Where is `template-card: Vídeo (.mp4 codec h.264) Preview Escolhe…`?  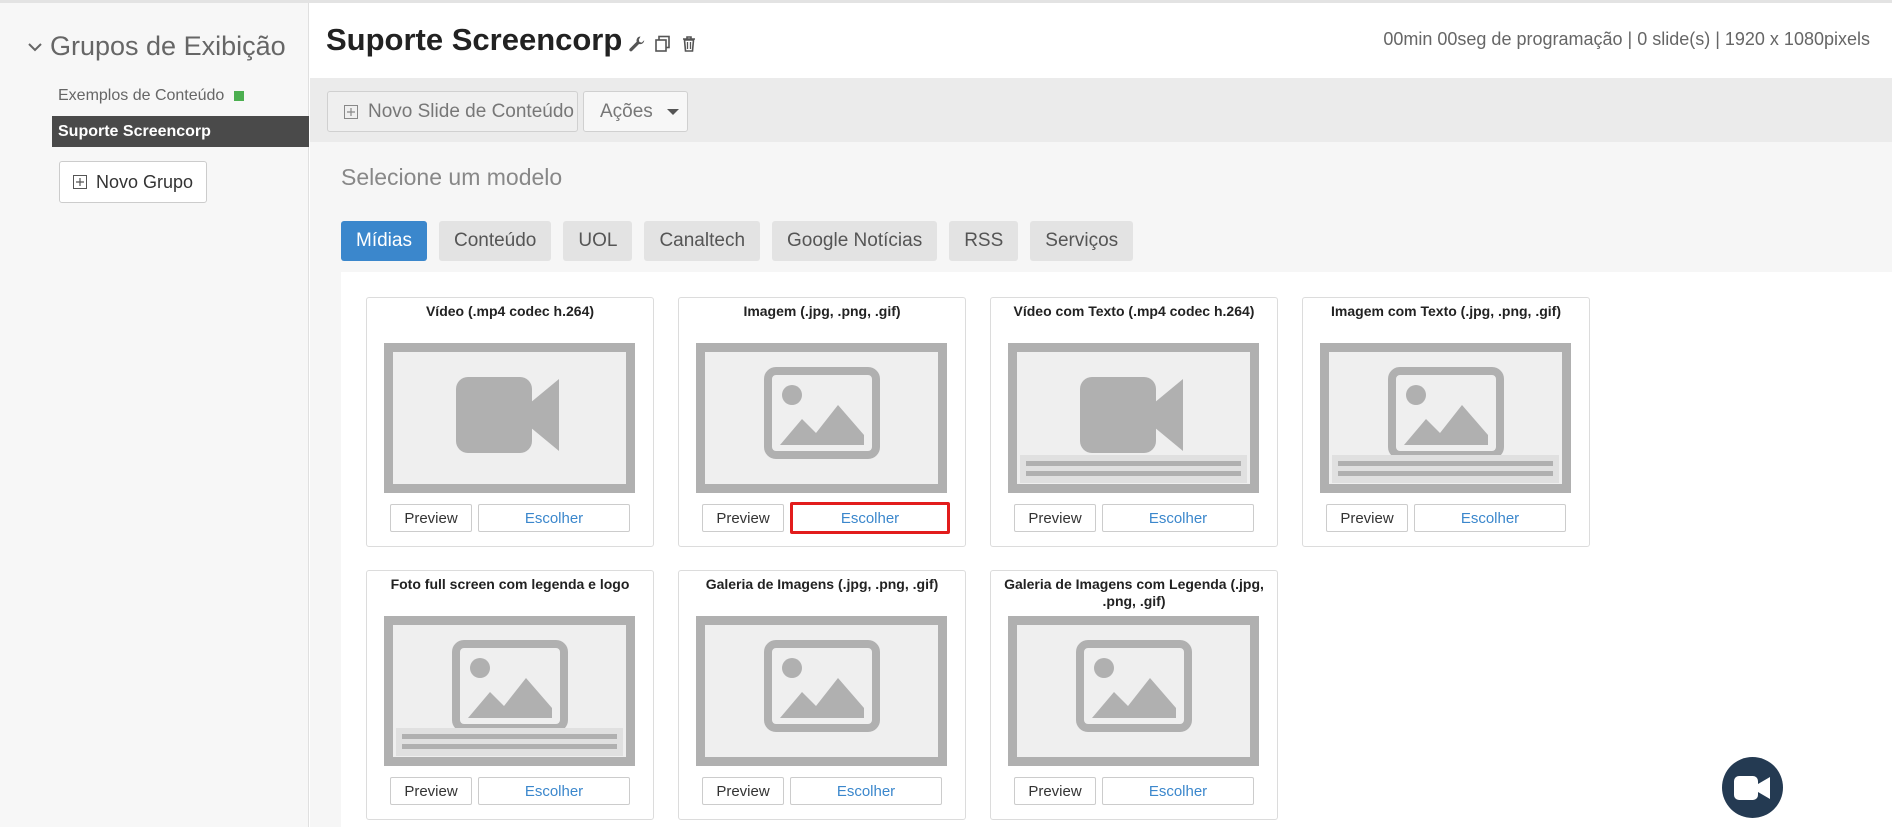 template-card: Vídeo (.mp4 codec h.264) Preview Escolhe… is located at coordinates (510, 422).